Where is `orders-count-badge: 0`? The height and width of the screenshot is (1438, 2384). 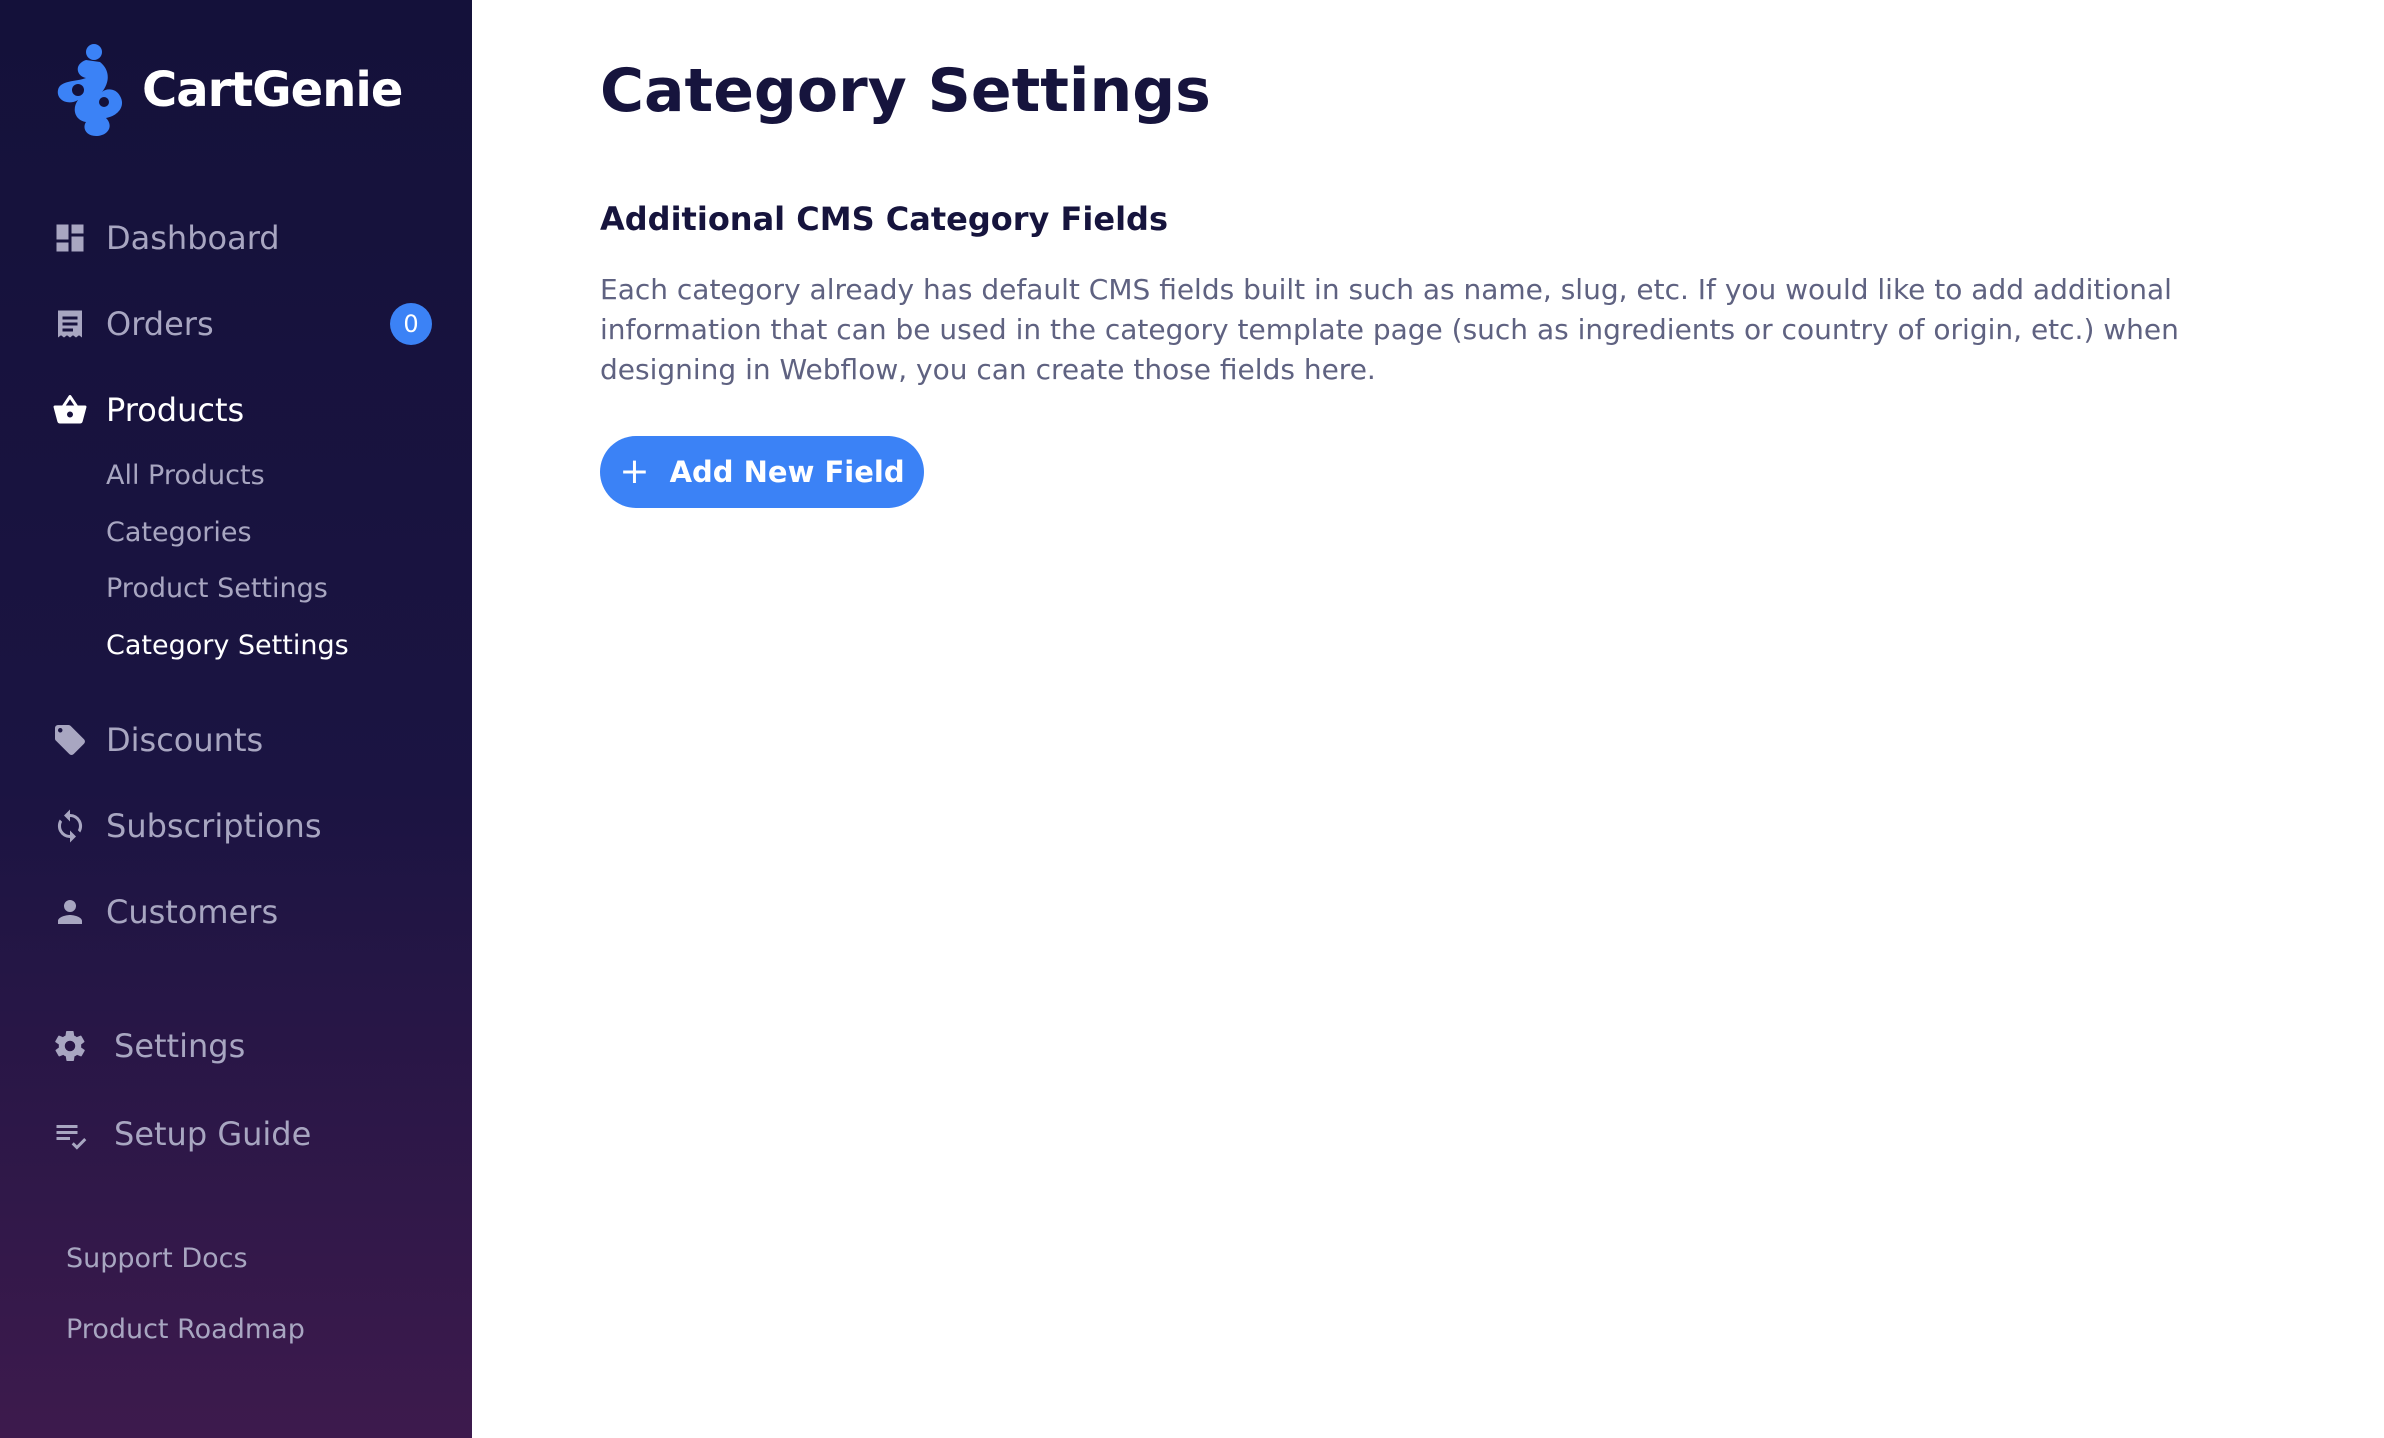 orders-count-badge: 0 is located at coordinates (411, 324).